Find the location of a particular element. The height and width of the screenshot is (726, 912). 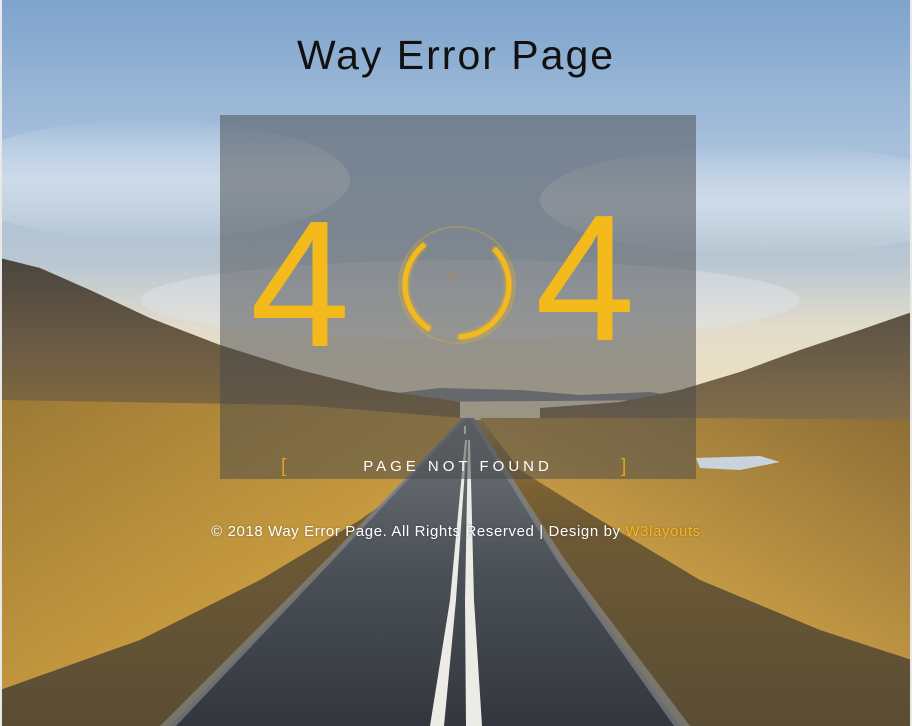

page-title: Way Error Page is located at coordinates (456, 55).